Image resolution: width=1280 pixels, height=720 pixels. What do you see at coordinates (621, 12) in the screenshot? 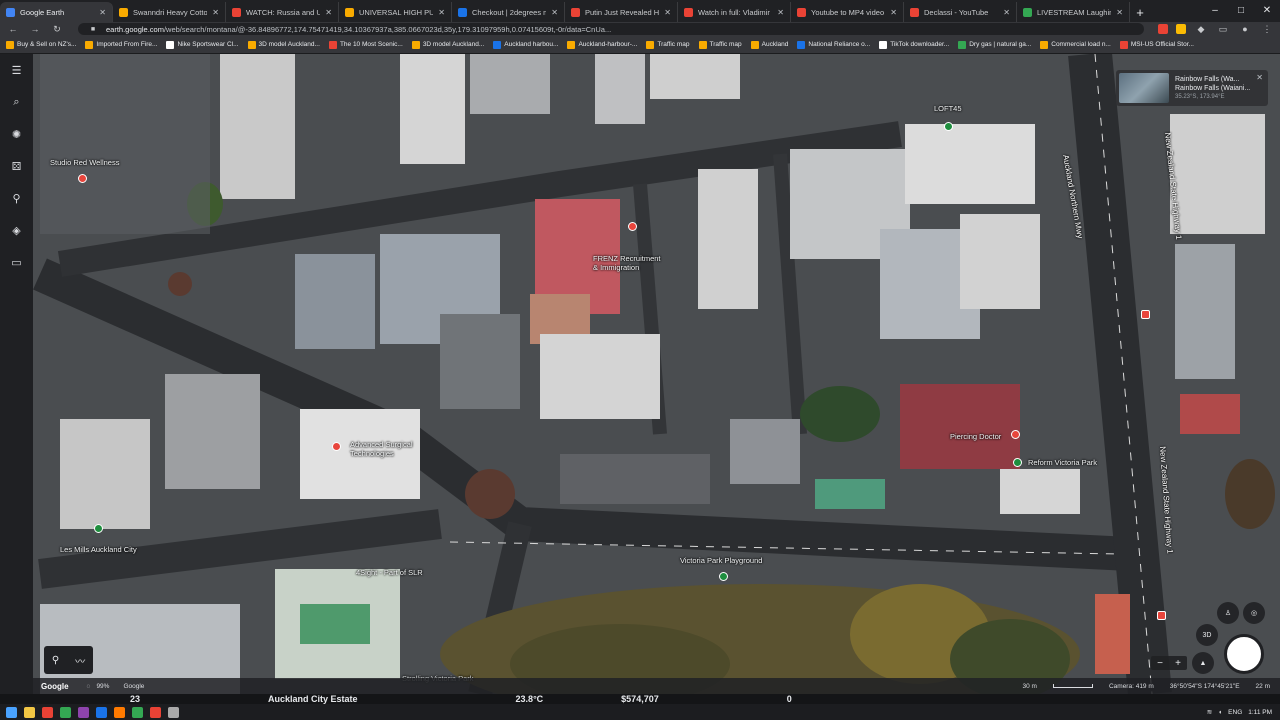
I see `browser-tab: Putin Just Revealed His Economic P ✕` at bounding box center [621, 12].